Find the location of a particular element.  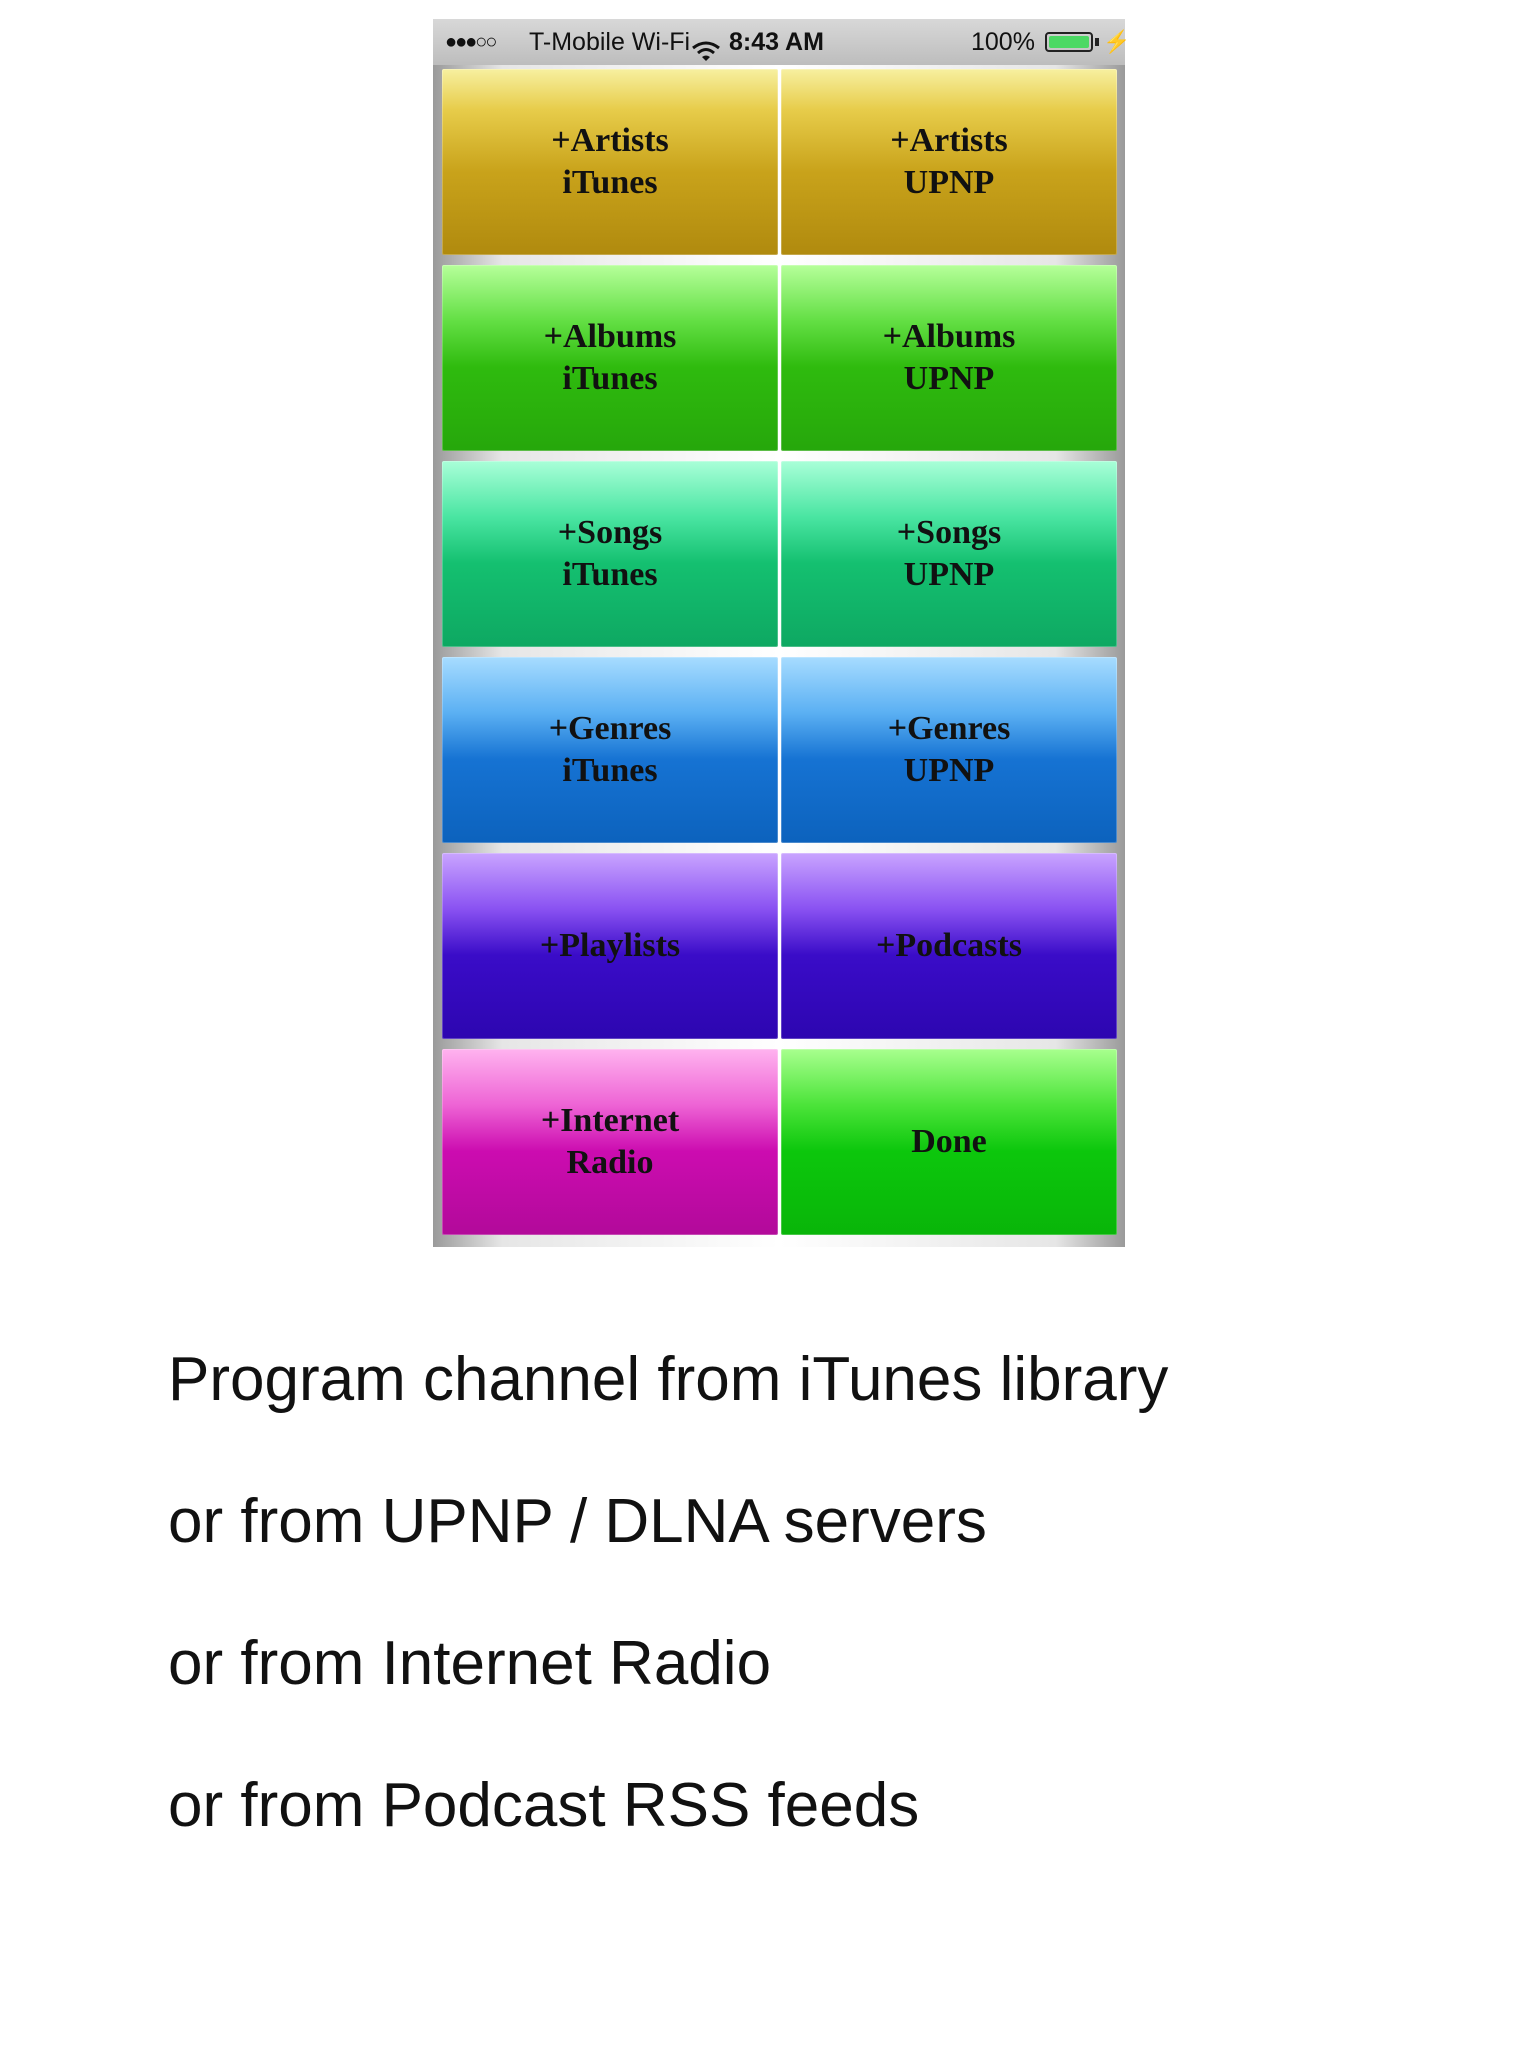

albums-itunes-button: +Albums iTunes is located at coordinates (610, 358).